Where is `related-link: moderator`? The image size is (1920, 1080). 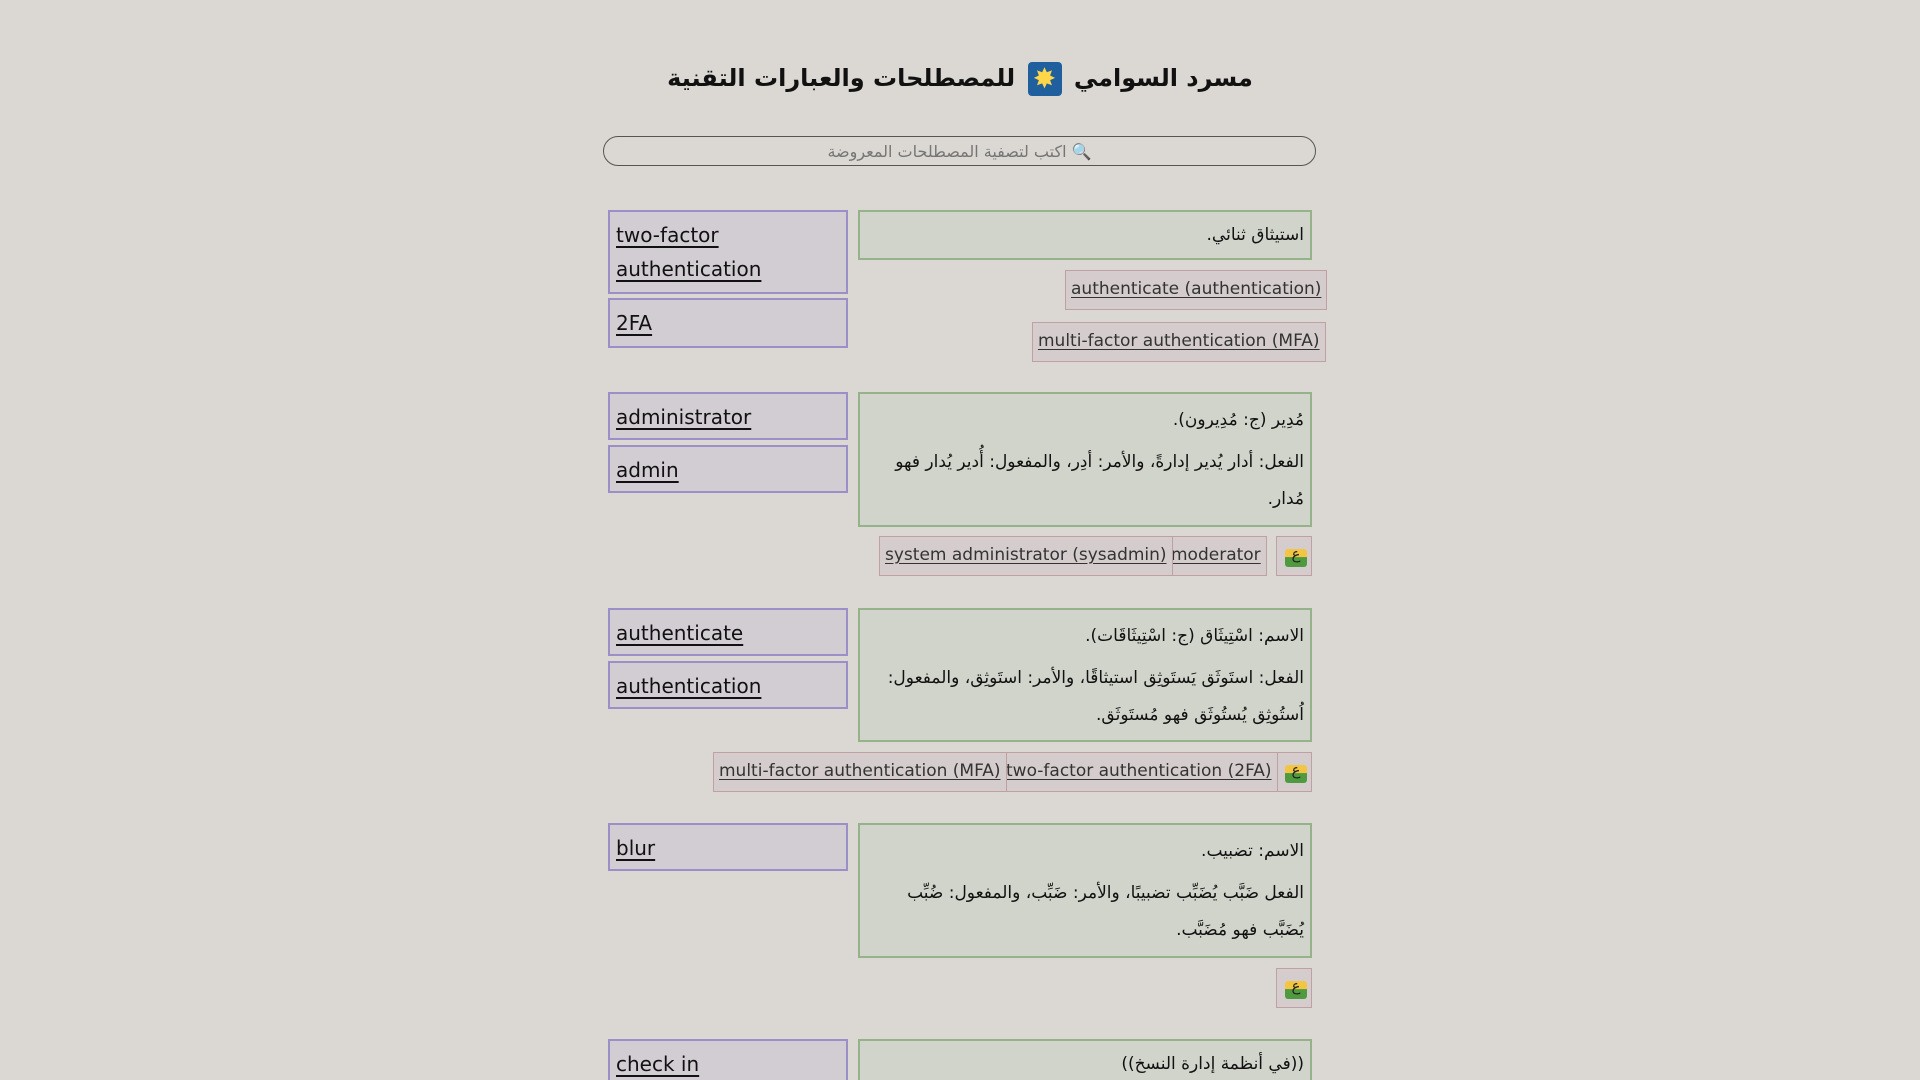
related-link: moderator is located at coordinates (1216, 556).